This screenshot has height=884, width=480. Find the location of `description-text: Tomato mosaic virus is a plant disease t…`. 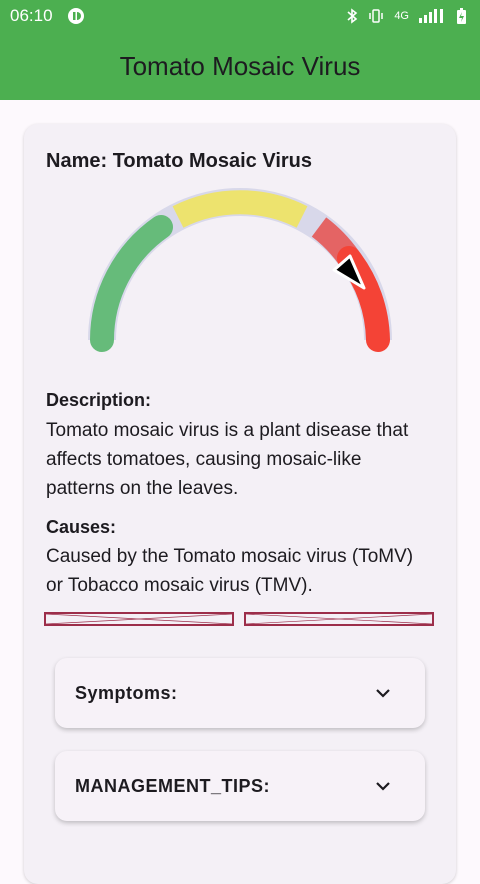

description-text: Tomato mosaic virus is a plant disease t… is located at coordinates (227, 459).